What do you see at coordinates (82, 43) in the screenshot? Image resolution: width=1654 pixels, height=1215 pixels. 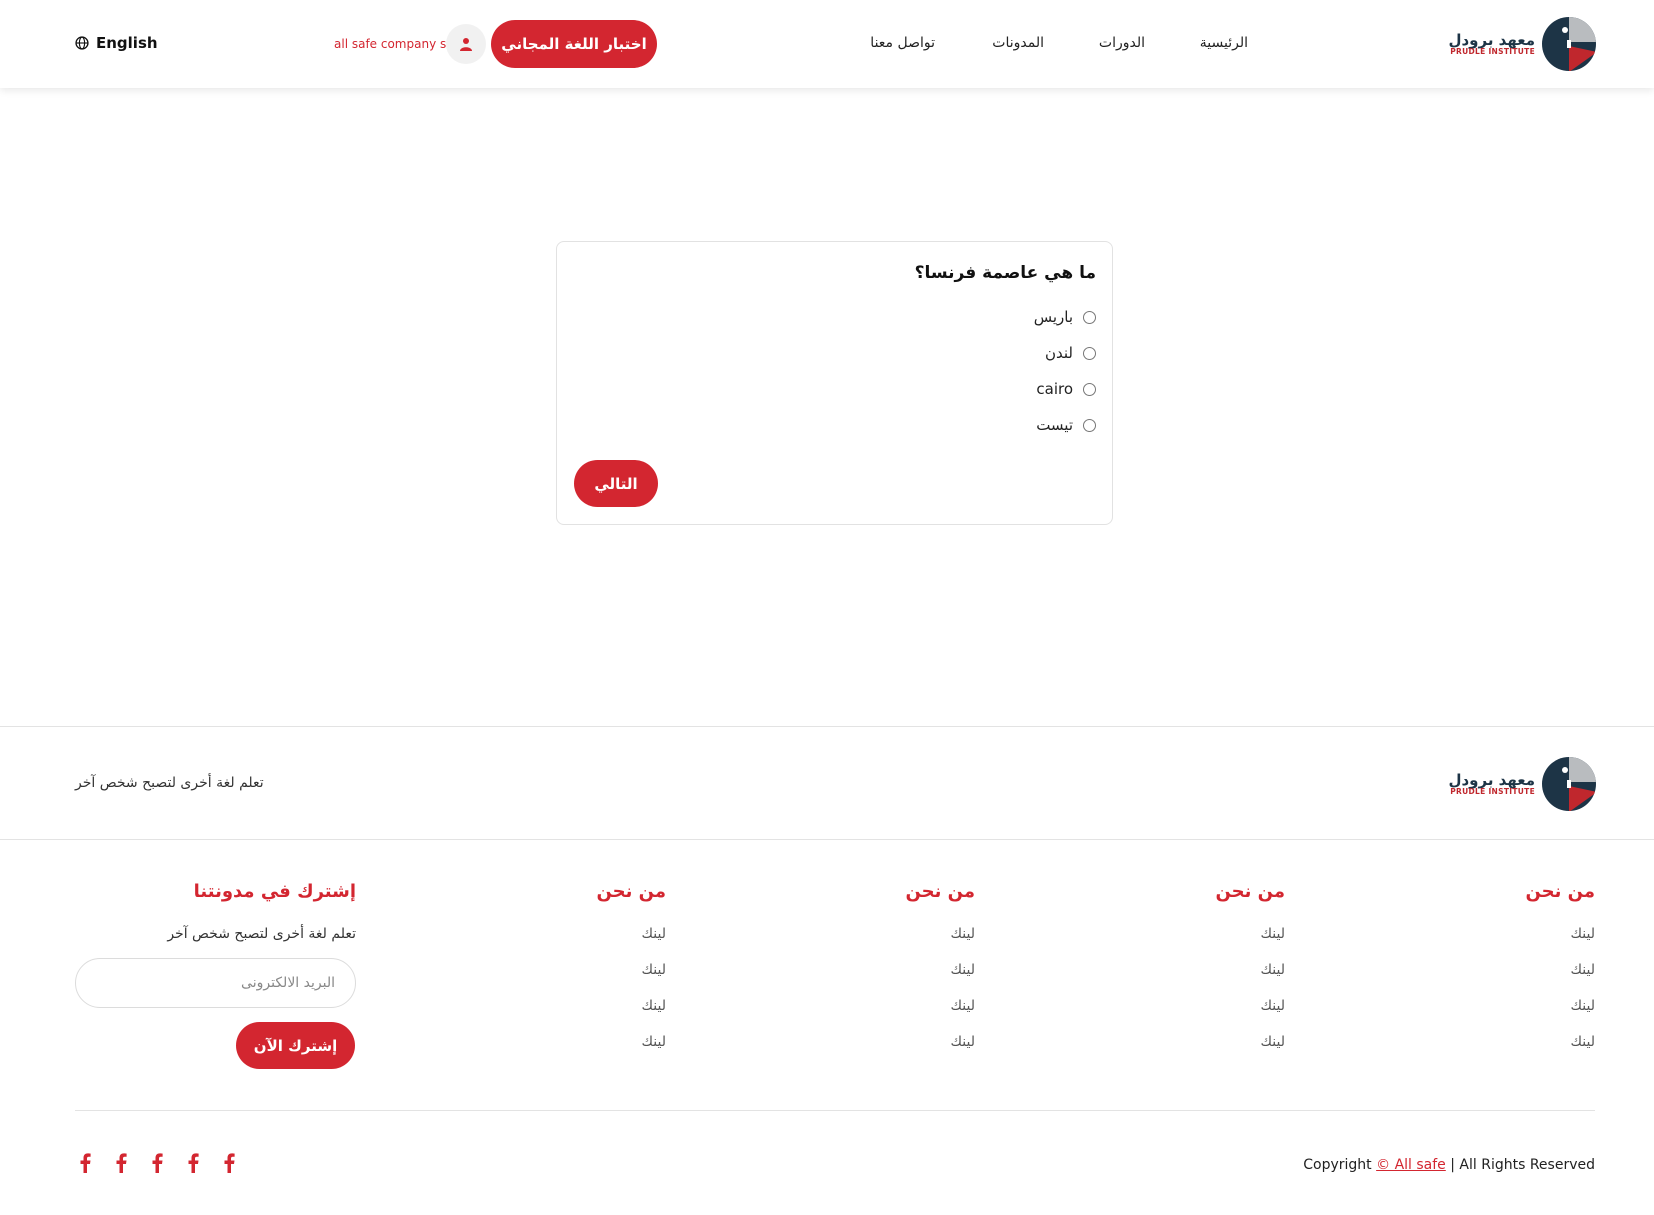 I see `globe-icon` at bounding box center [82, 43].